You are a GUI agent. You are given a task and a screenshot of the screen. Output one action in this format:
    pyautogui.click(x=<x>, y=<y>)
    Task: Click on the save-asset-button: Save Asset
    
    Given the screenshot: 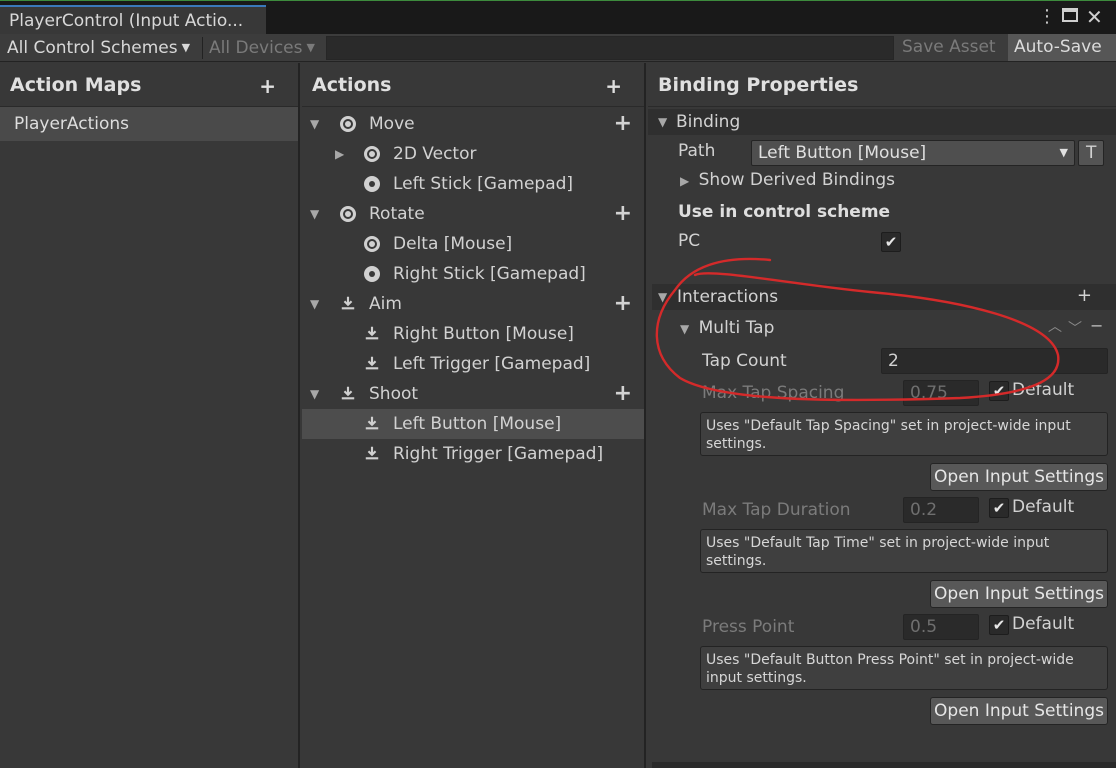 What is the action you would take?
    pyautogui.click(x=949, y=47)
    